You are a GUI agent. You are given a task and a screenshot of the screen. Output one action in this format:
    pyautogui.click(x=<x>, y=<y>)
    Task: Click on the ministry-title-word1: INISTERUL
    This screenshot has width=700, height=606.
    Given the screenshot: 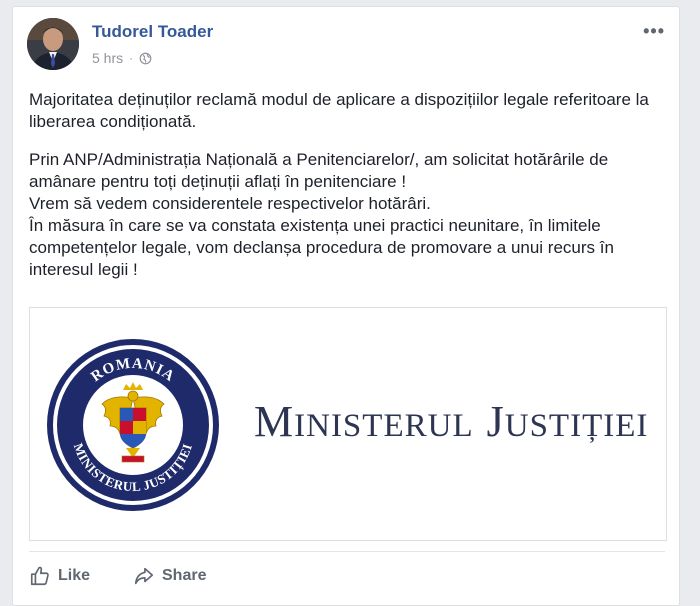 What is the action you would take?
    pyautogui.click(x=384, y=426)
    